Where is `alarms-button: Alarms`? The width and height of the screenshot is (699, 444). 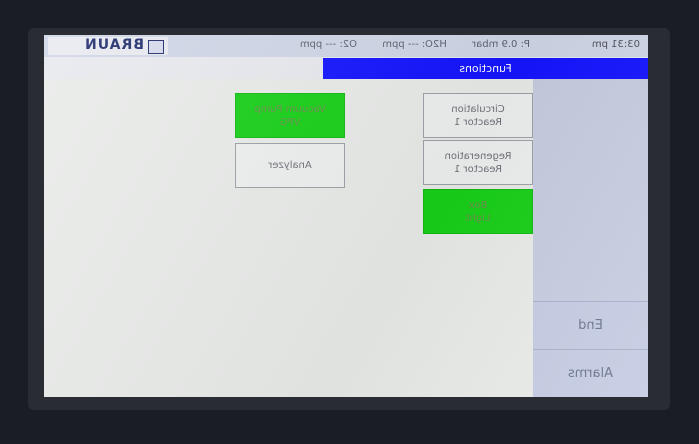 alarms-button: Alarms is located at coordinates (590, 373).